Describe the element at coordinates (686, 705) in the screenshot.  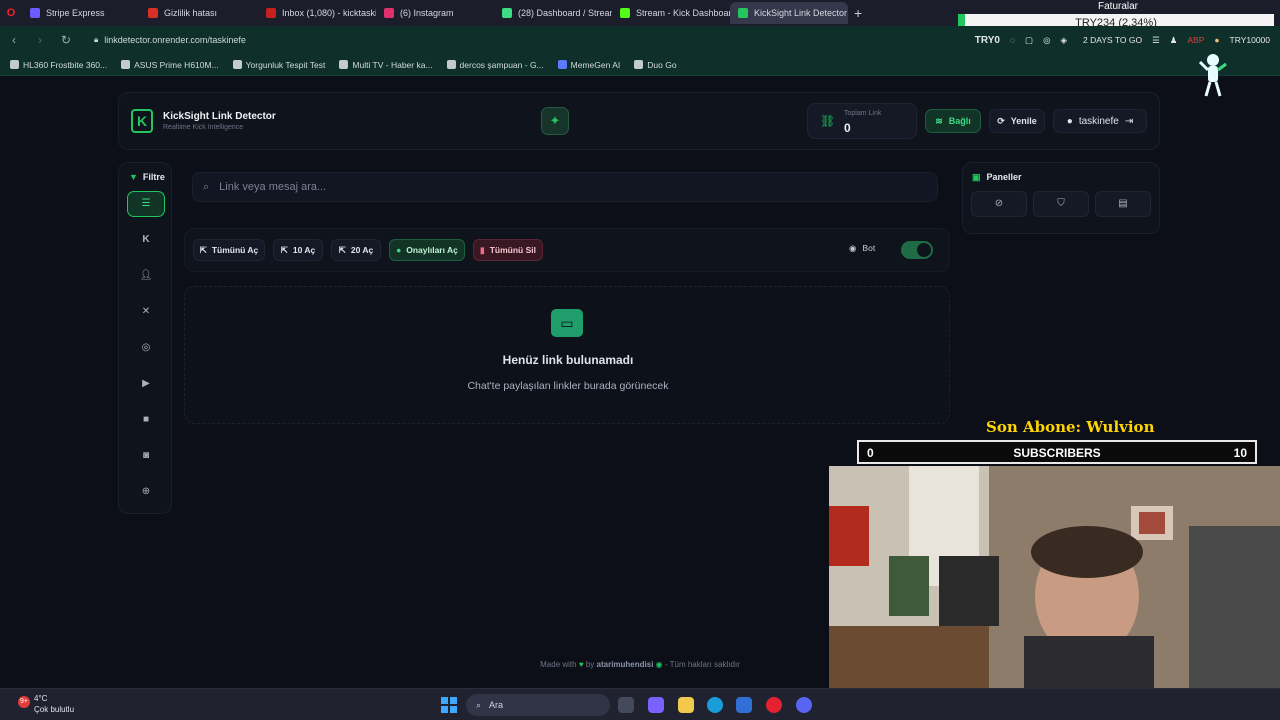
I see `file-explorer-icon` at that location.